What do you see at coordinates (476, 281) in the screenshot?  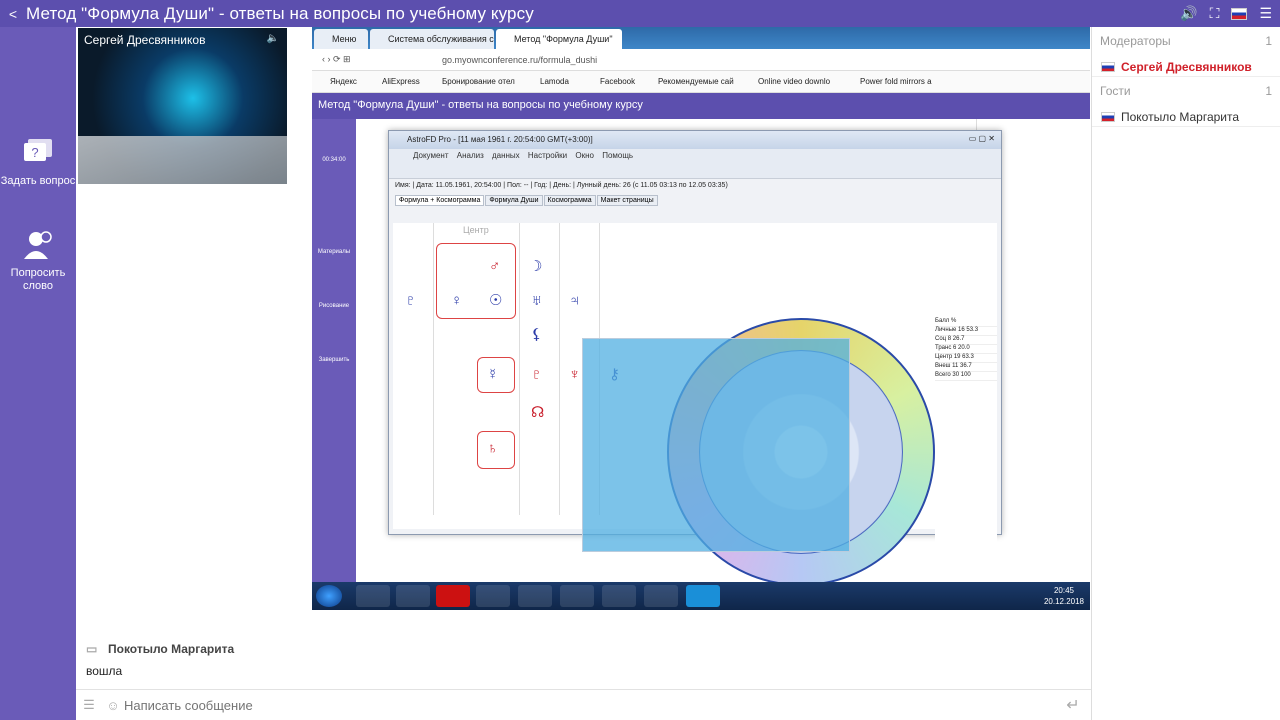 I see `formula-center-box` at bounding box center [476, 281].